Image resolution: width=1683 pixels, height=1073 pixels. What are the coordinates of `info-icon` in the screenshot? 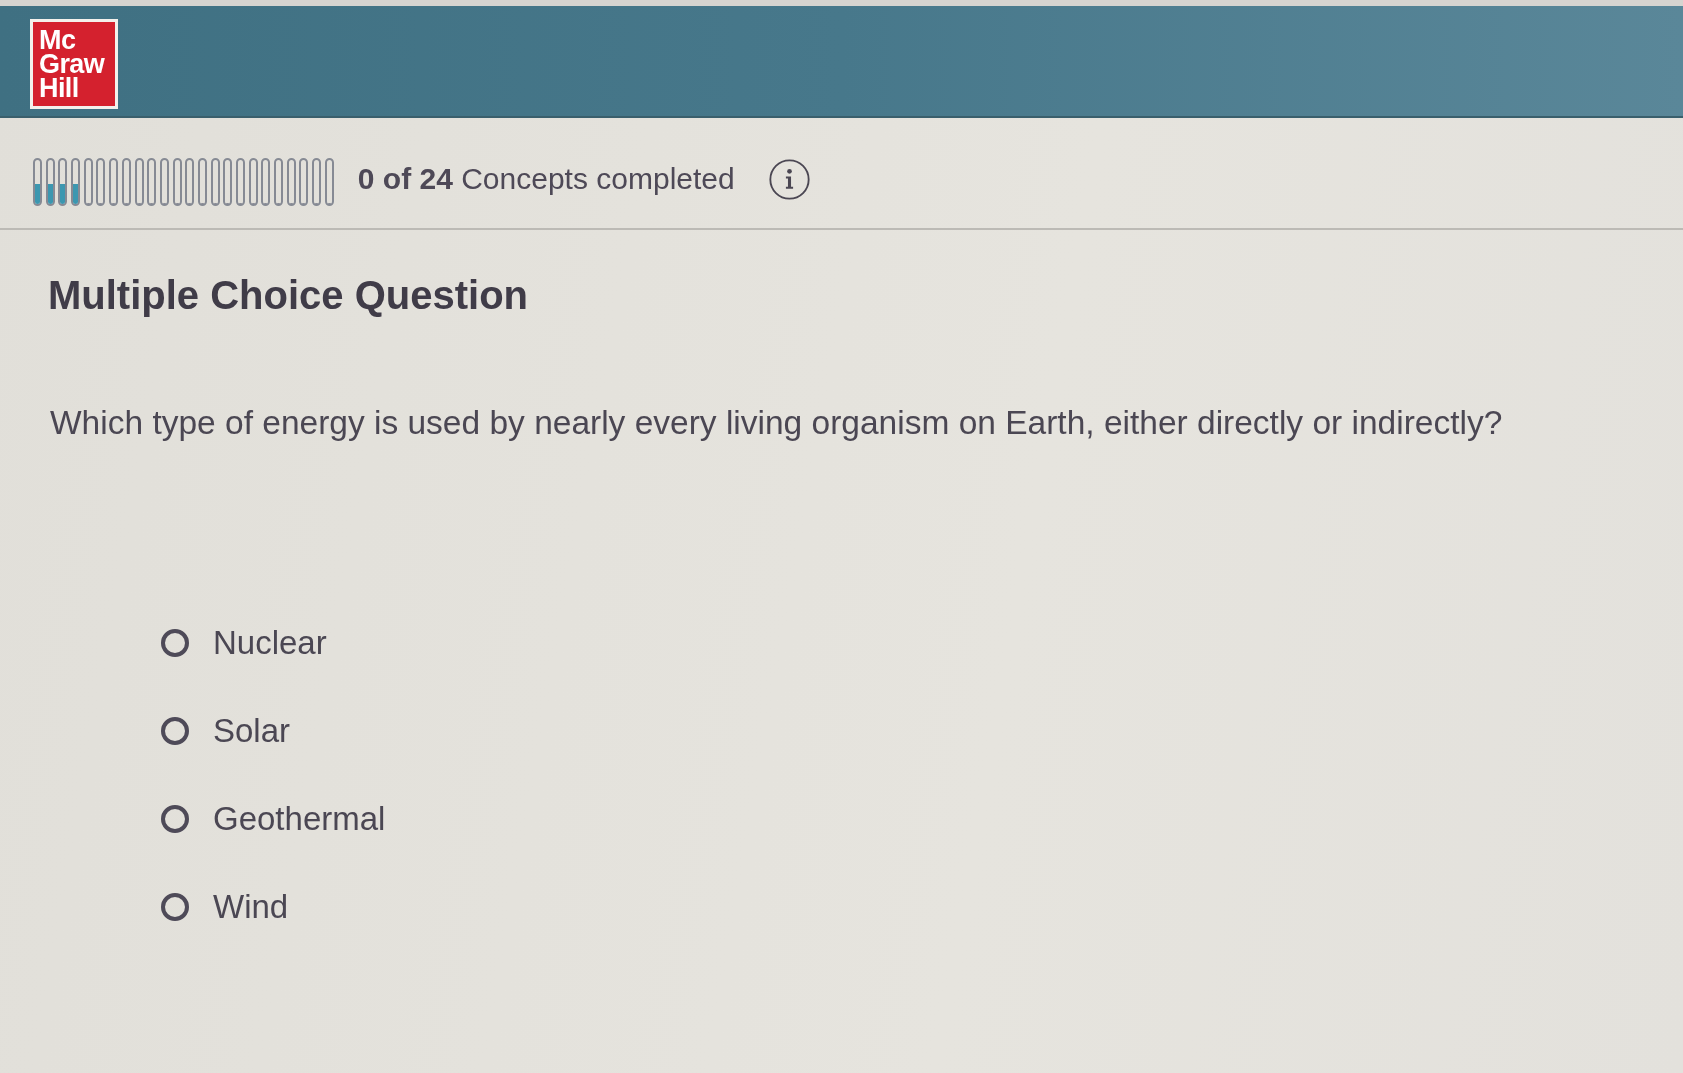 It's located at (789, 179).